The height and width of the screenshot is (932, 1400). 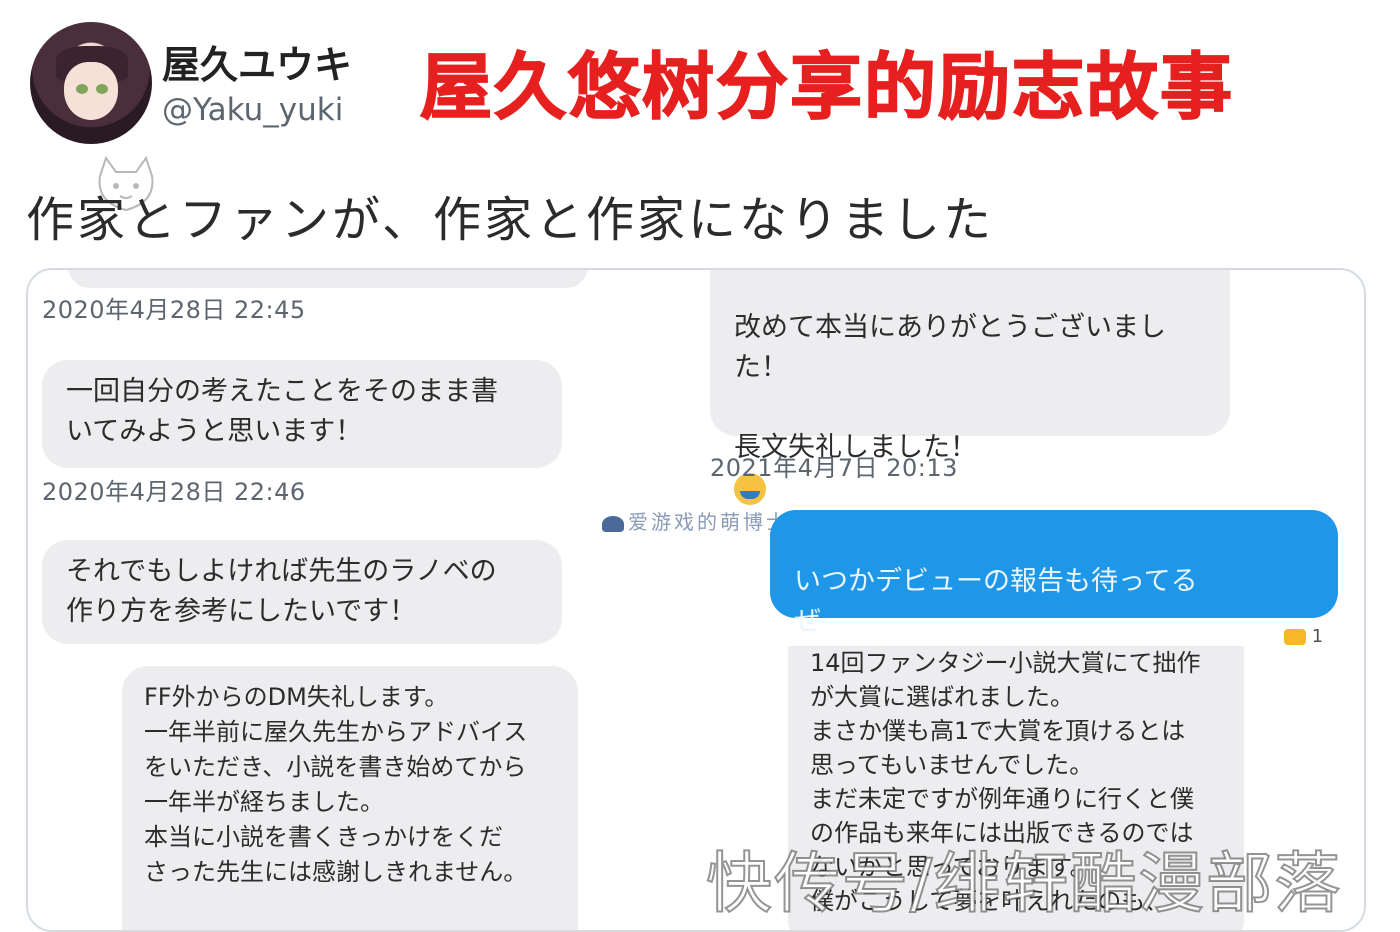 What do you see at coordinates (827, 87) in the screenshot?
I see `headline-overlay: 屋久悠树分享的励志故事` at bounding box center [827, 87].